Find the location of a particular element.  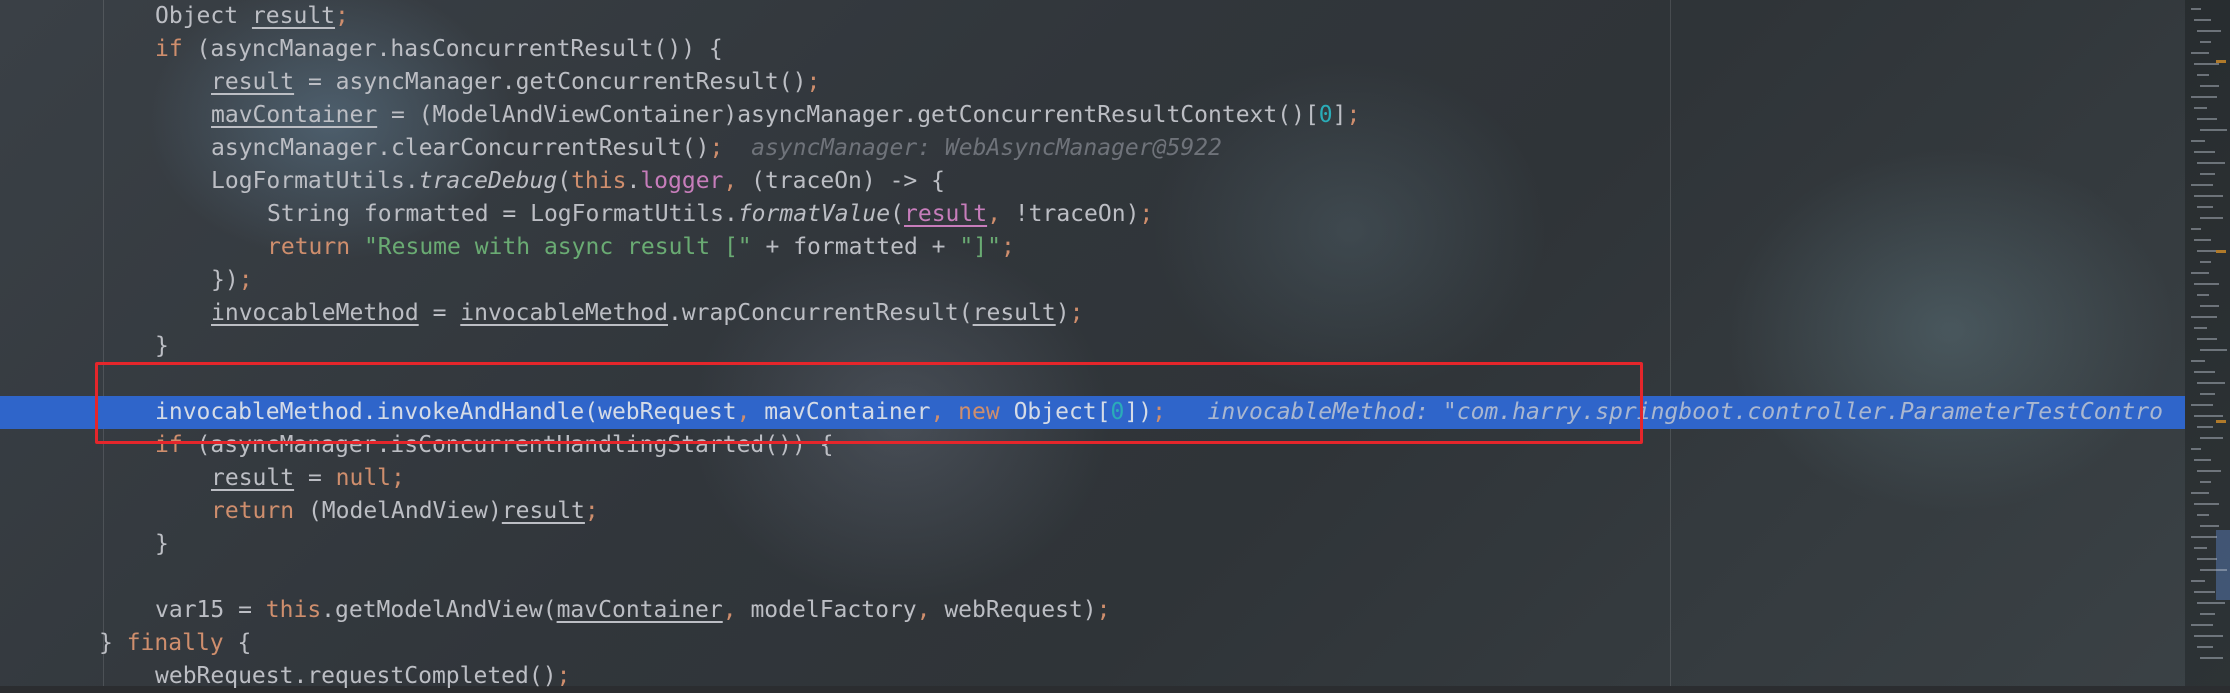

code-line: Object result; is located at coordinates (1092, 16).